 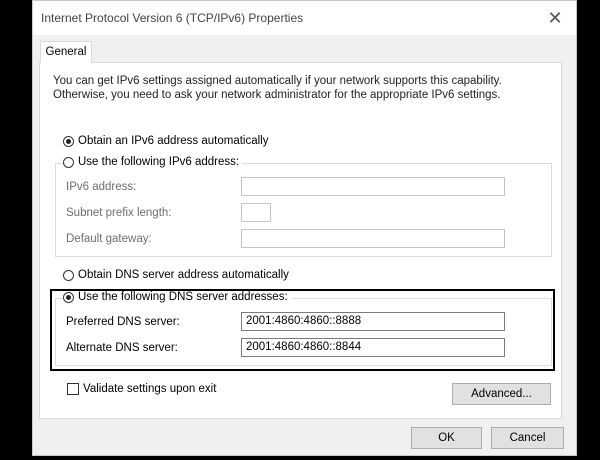 I want to click on use-following-ipv6-radio: Use the following IPv6 address:, so click(x=153, y=162).